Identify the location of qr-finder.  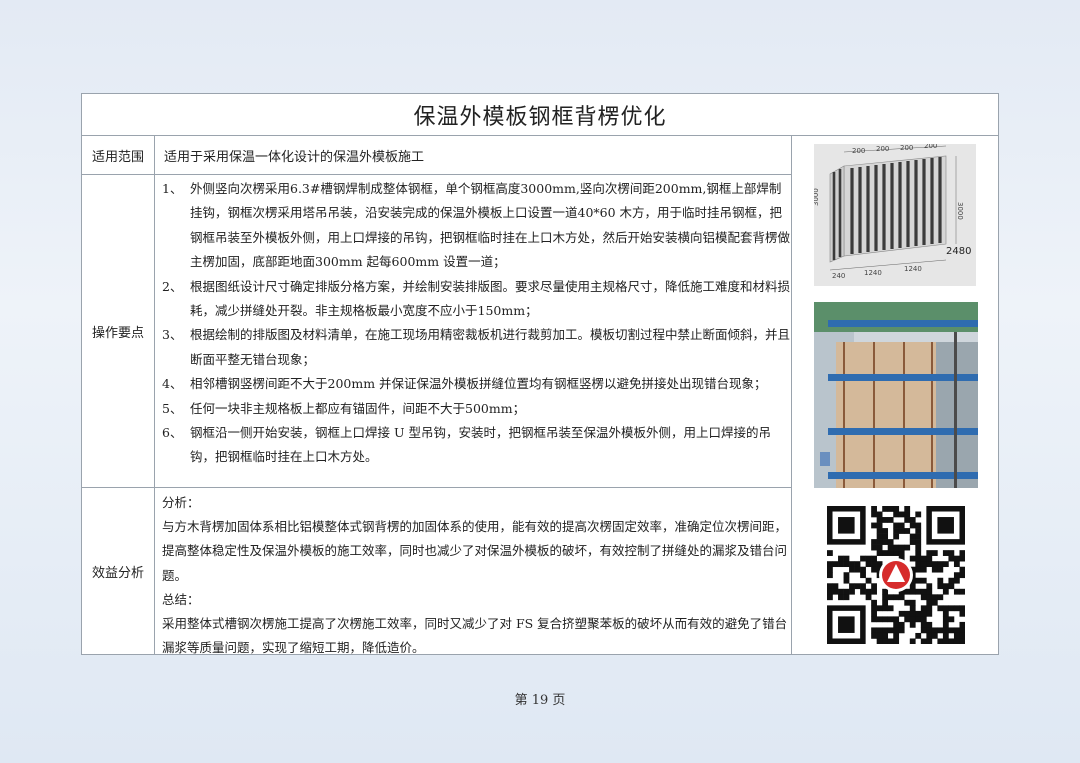
(945, 525).